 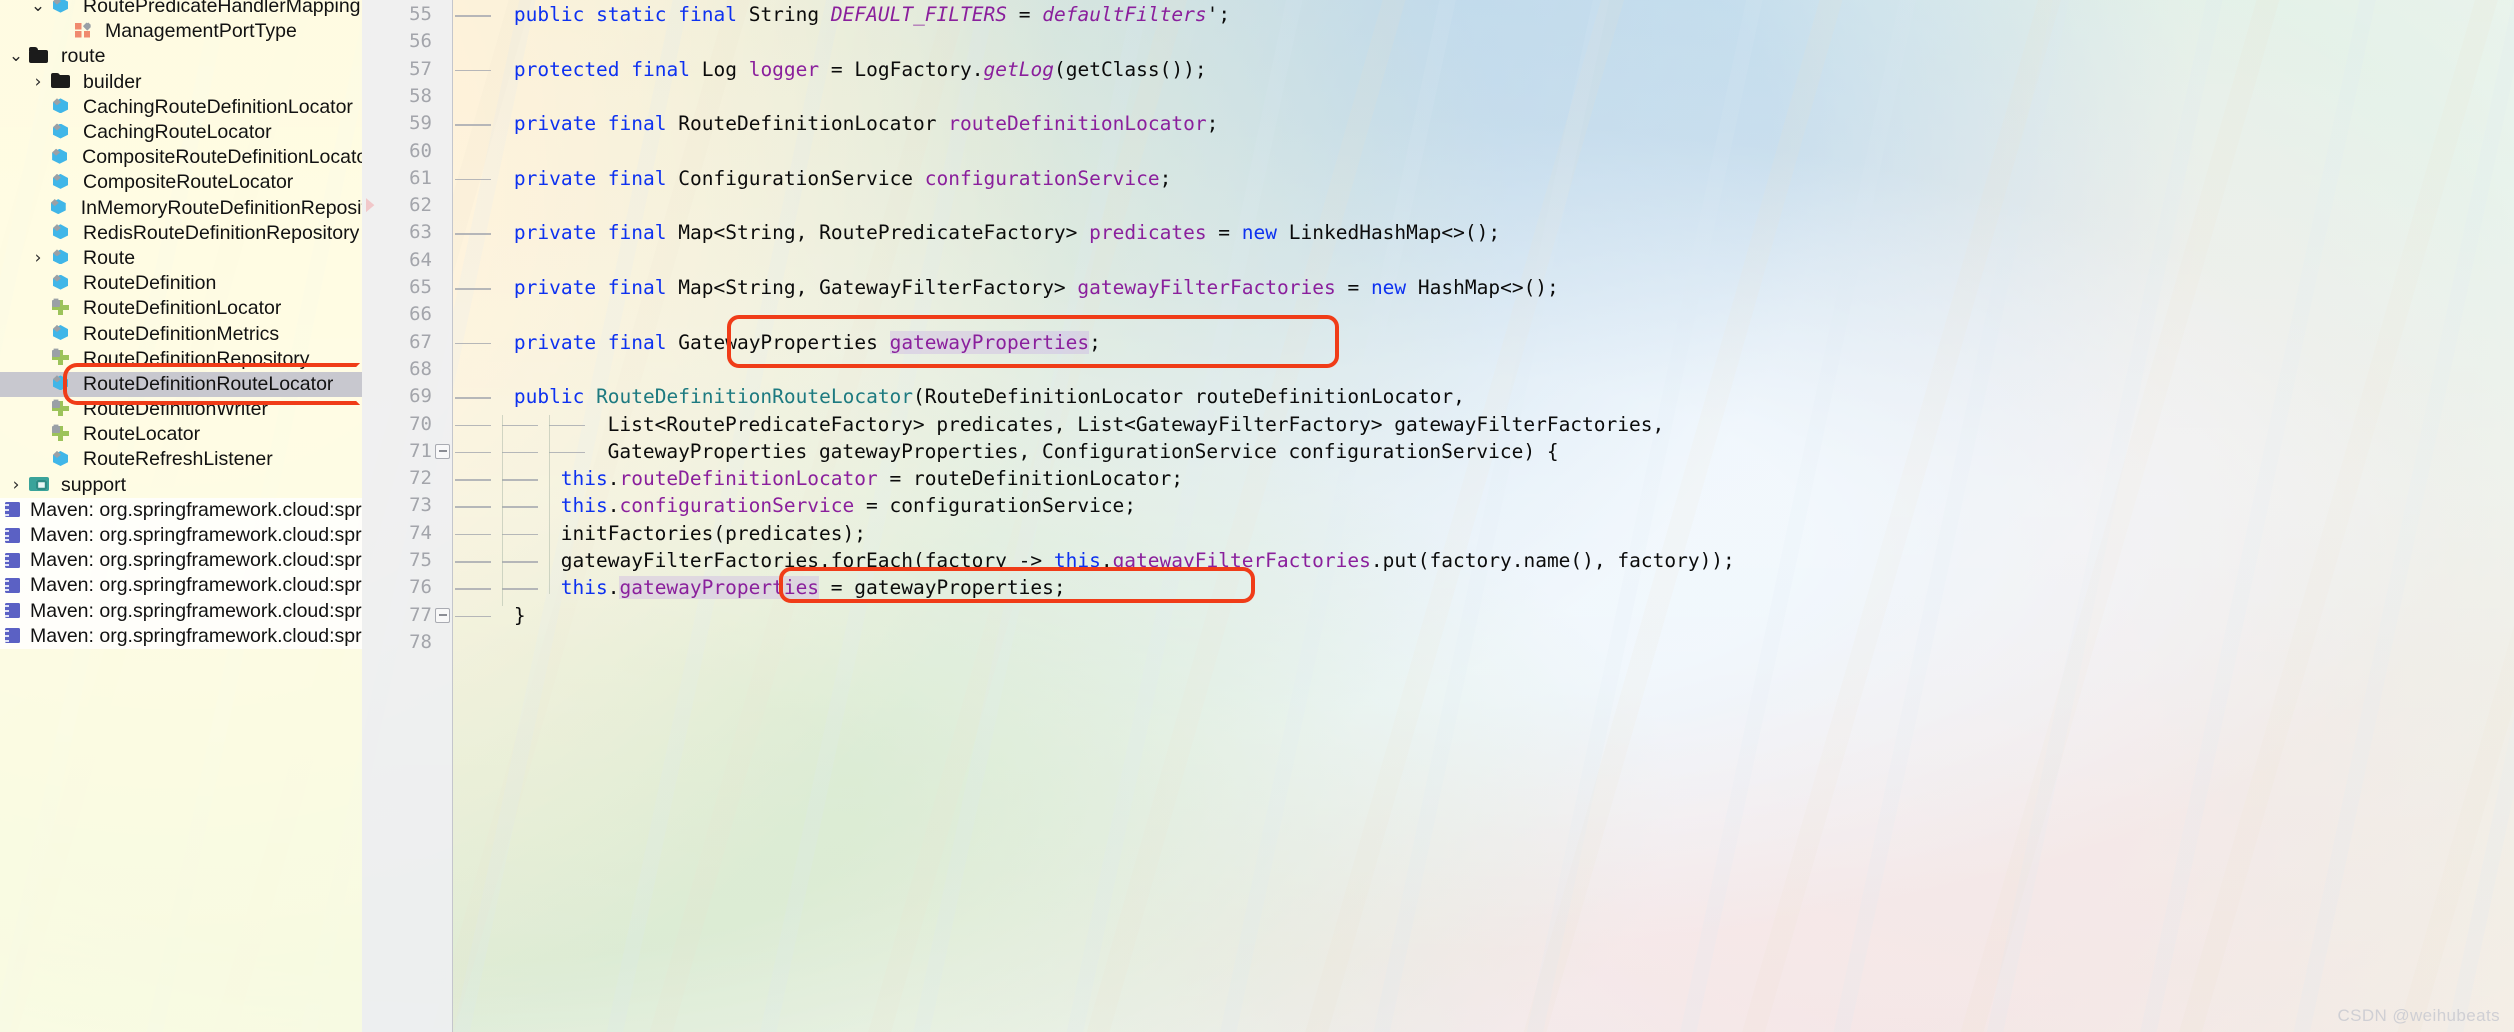 I want to click on code-token: ., so click(x=1106, y=560).